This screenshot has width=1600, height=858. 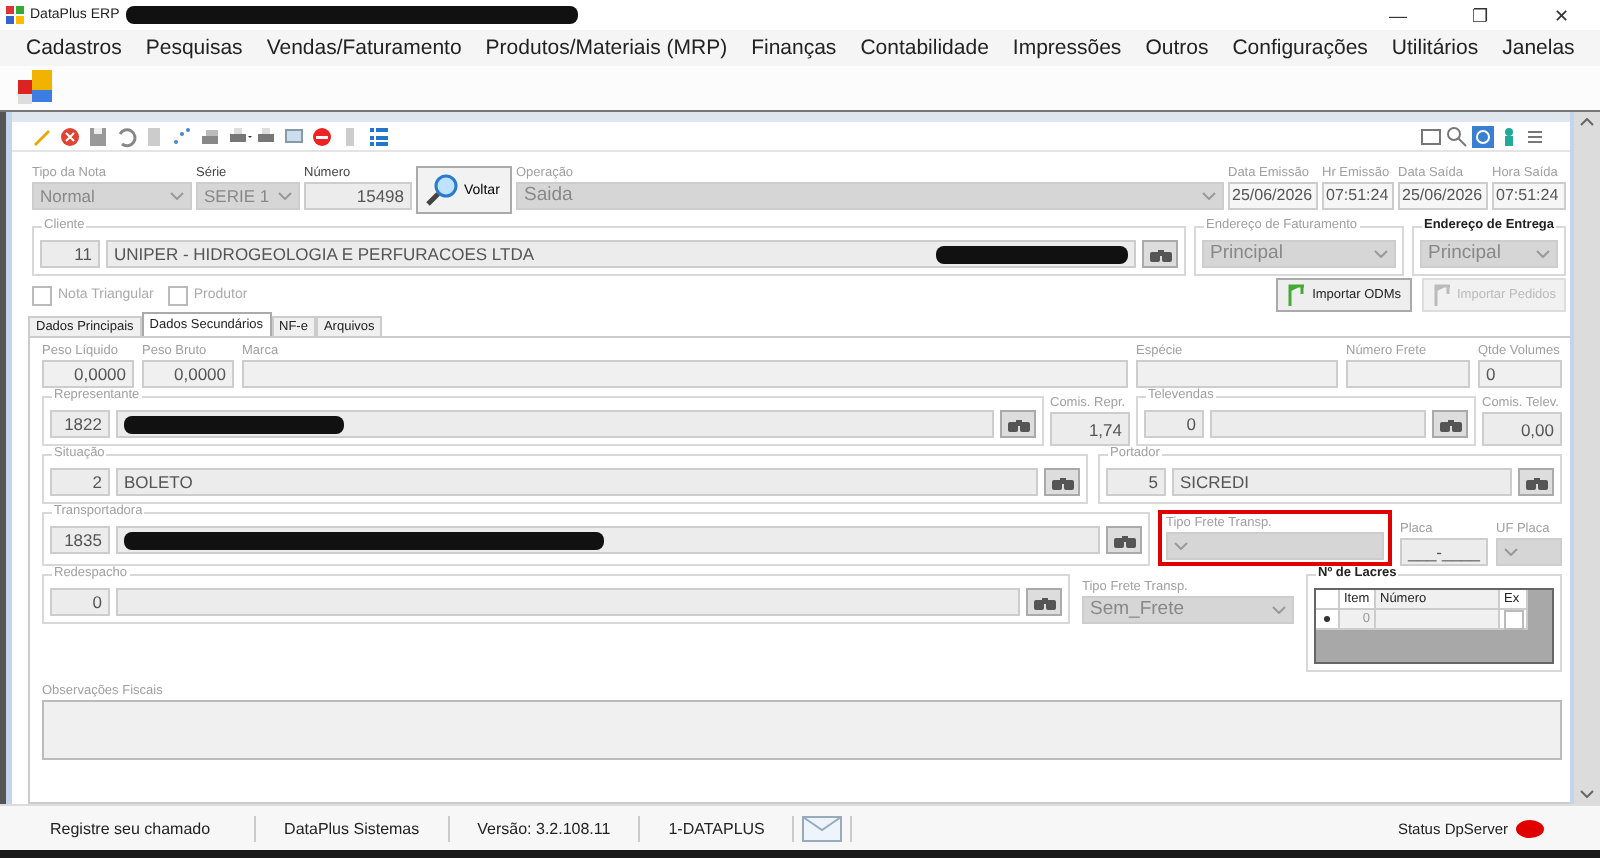 I want to click on status-text: 1-DATAPLUS, so click(x=717, y=828).